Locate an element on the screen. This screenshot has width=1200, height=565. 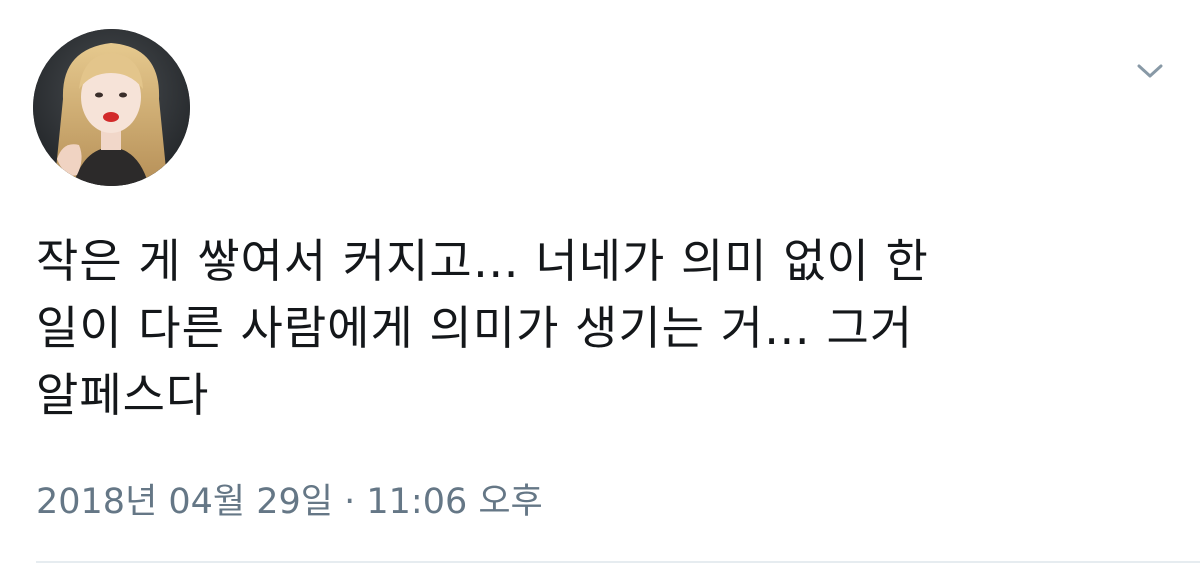
tweet-menu-button is located at coordinates (1150, 71).